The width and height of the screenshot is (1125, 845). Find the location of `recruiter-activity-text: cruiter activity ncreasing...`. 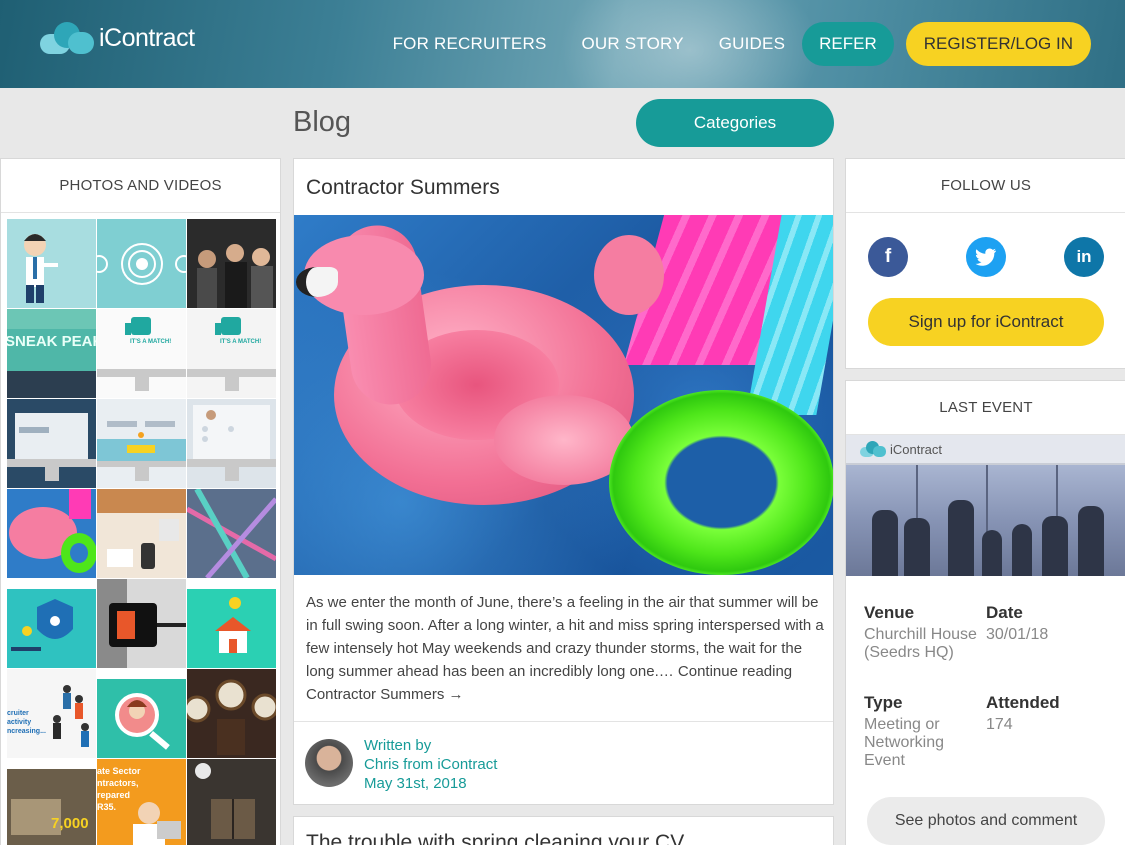

recruiter-activity-text: cruiter activity ncreasing... is located at coordinates (26, 722).